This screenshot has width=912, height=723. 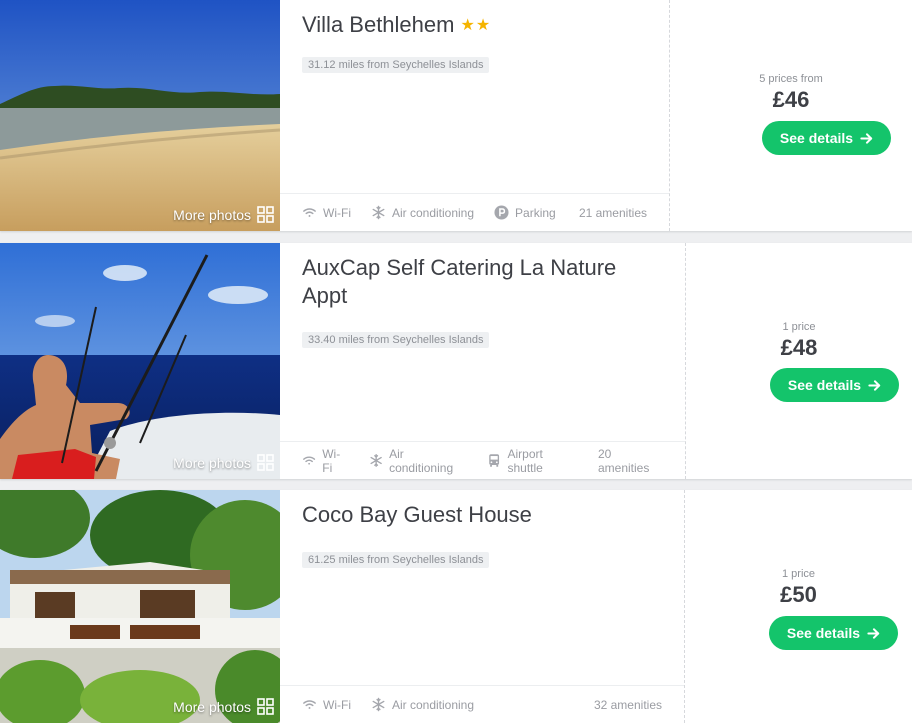 I want to click on price-panel: 1 price £50 See details, so click(x=798, y=606).